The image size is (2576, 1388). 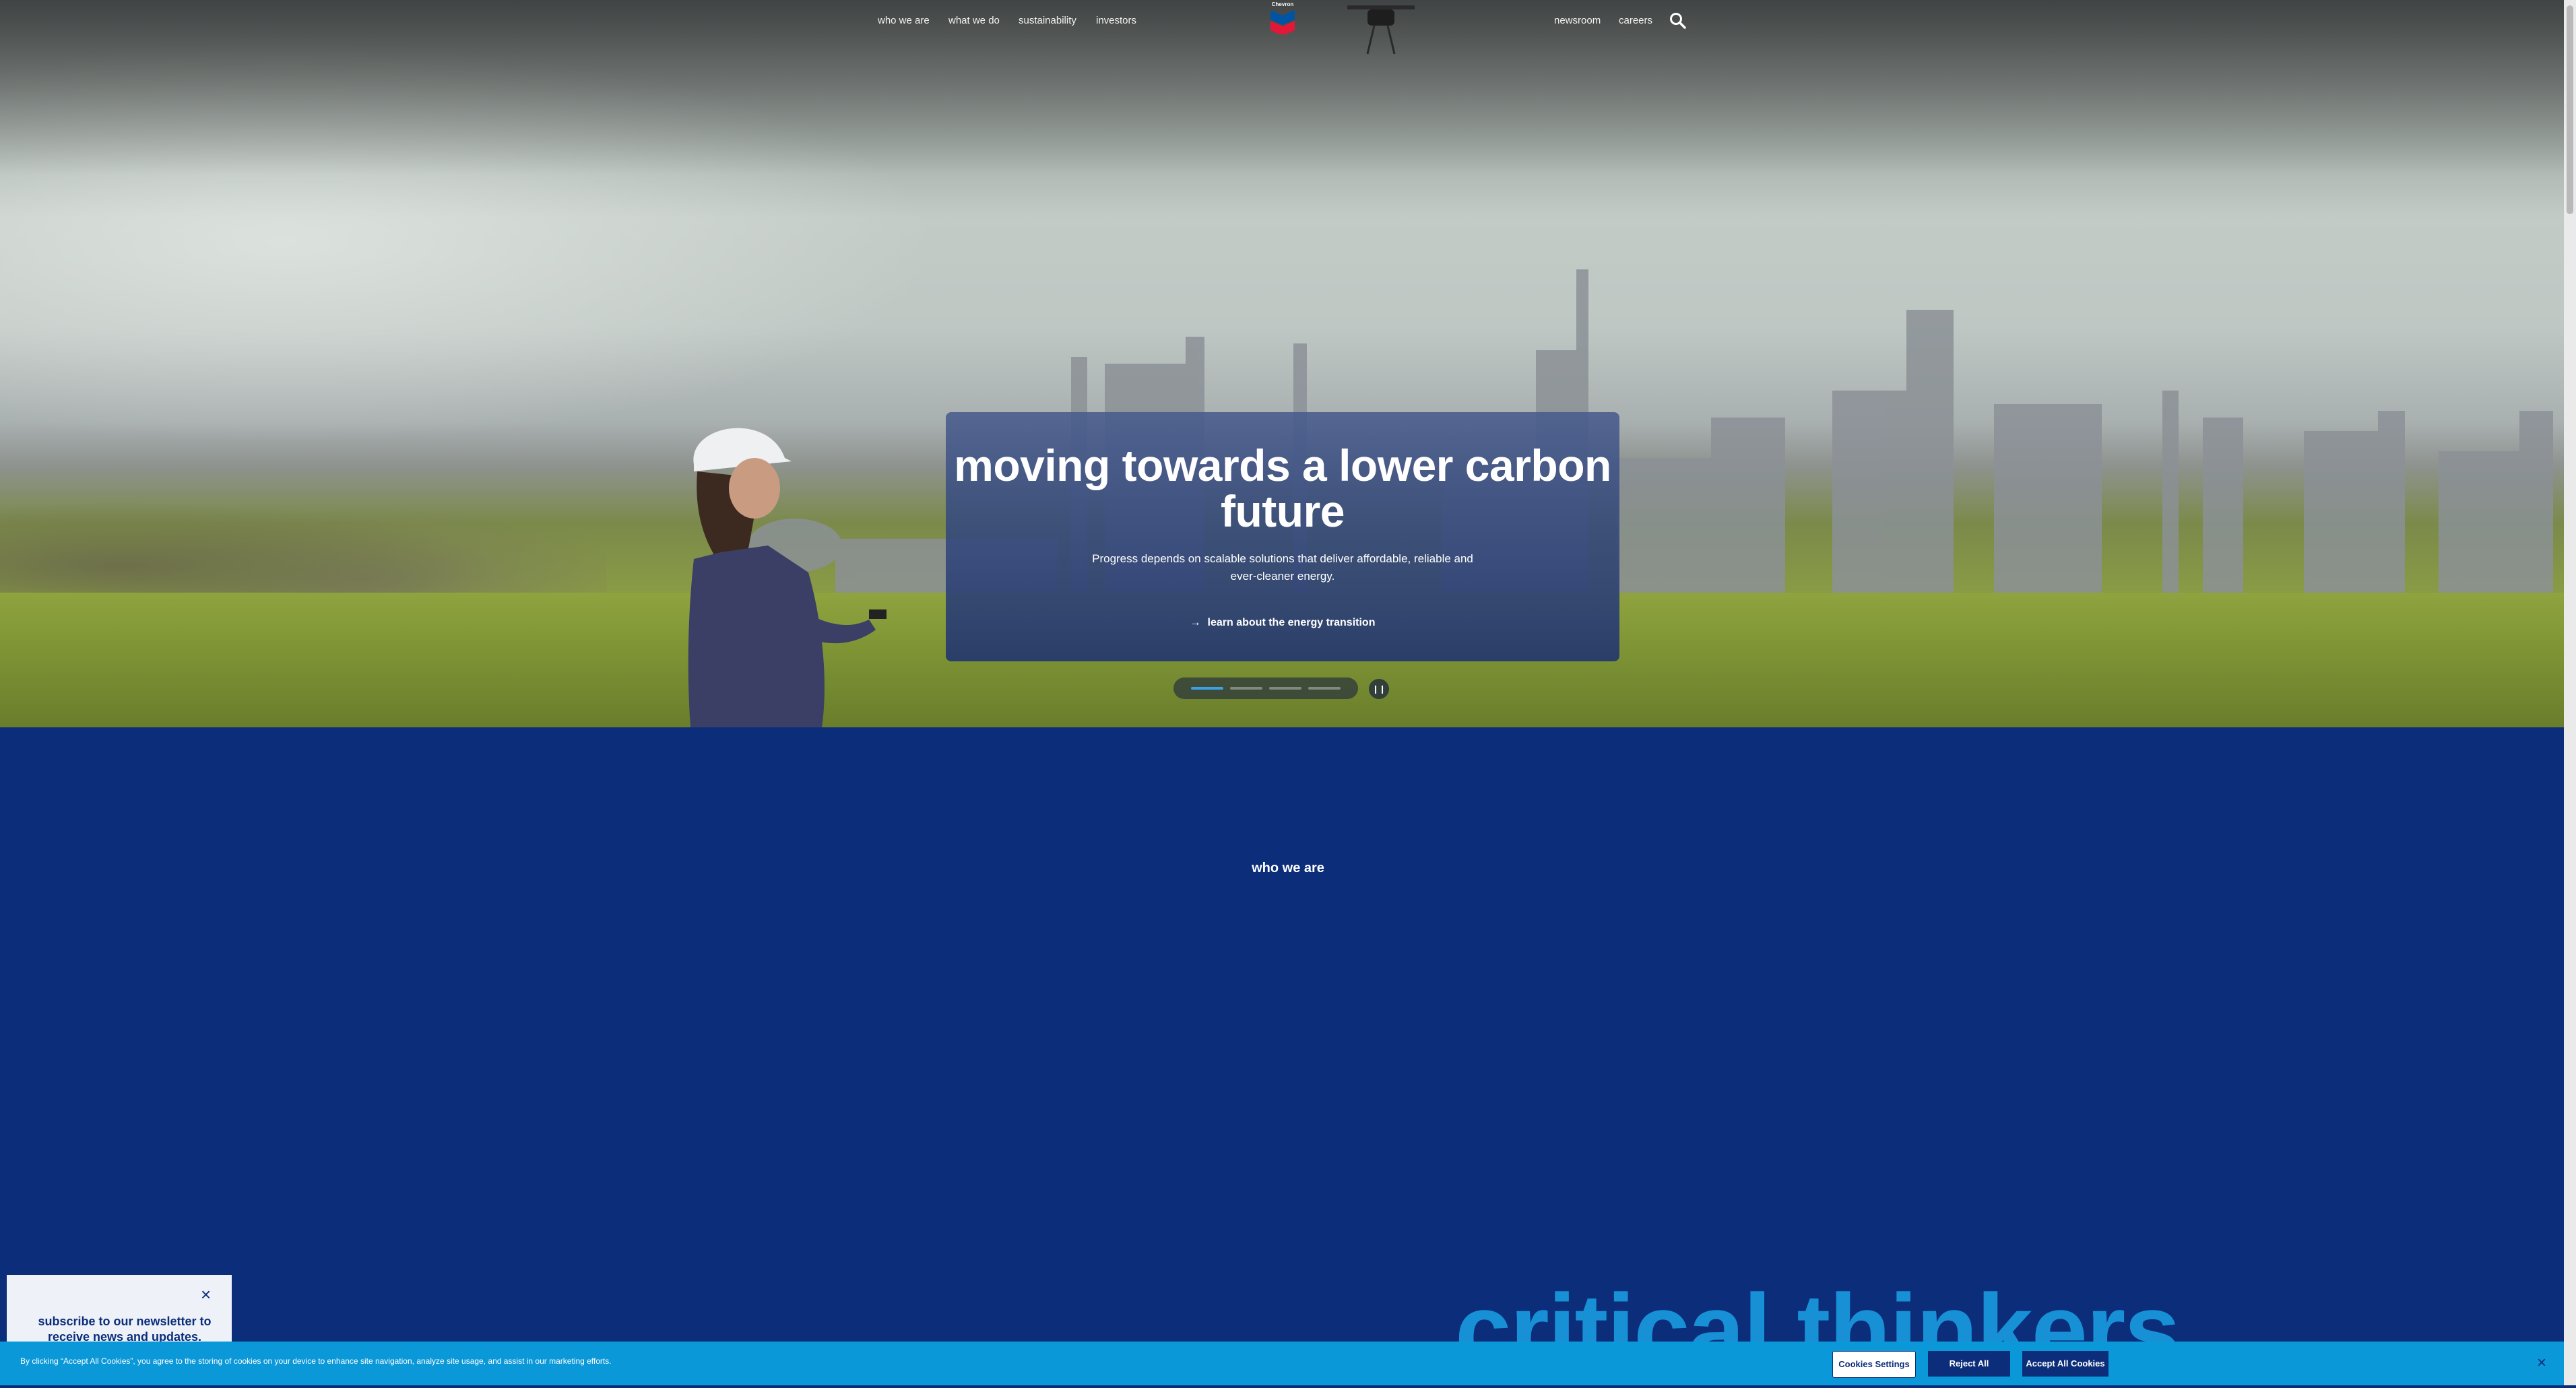 I want to click on hero-title: moving towards a lower carbon future, so click(x=1282, y=488).